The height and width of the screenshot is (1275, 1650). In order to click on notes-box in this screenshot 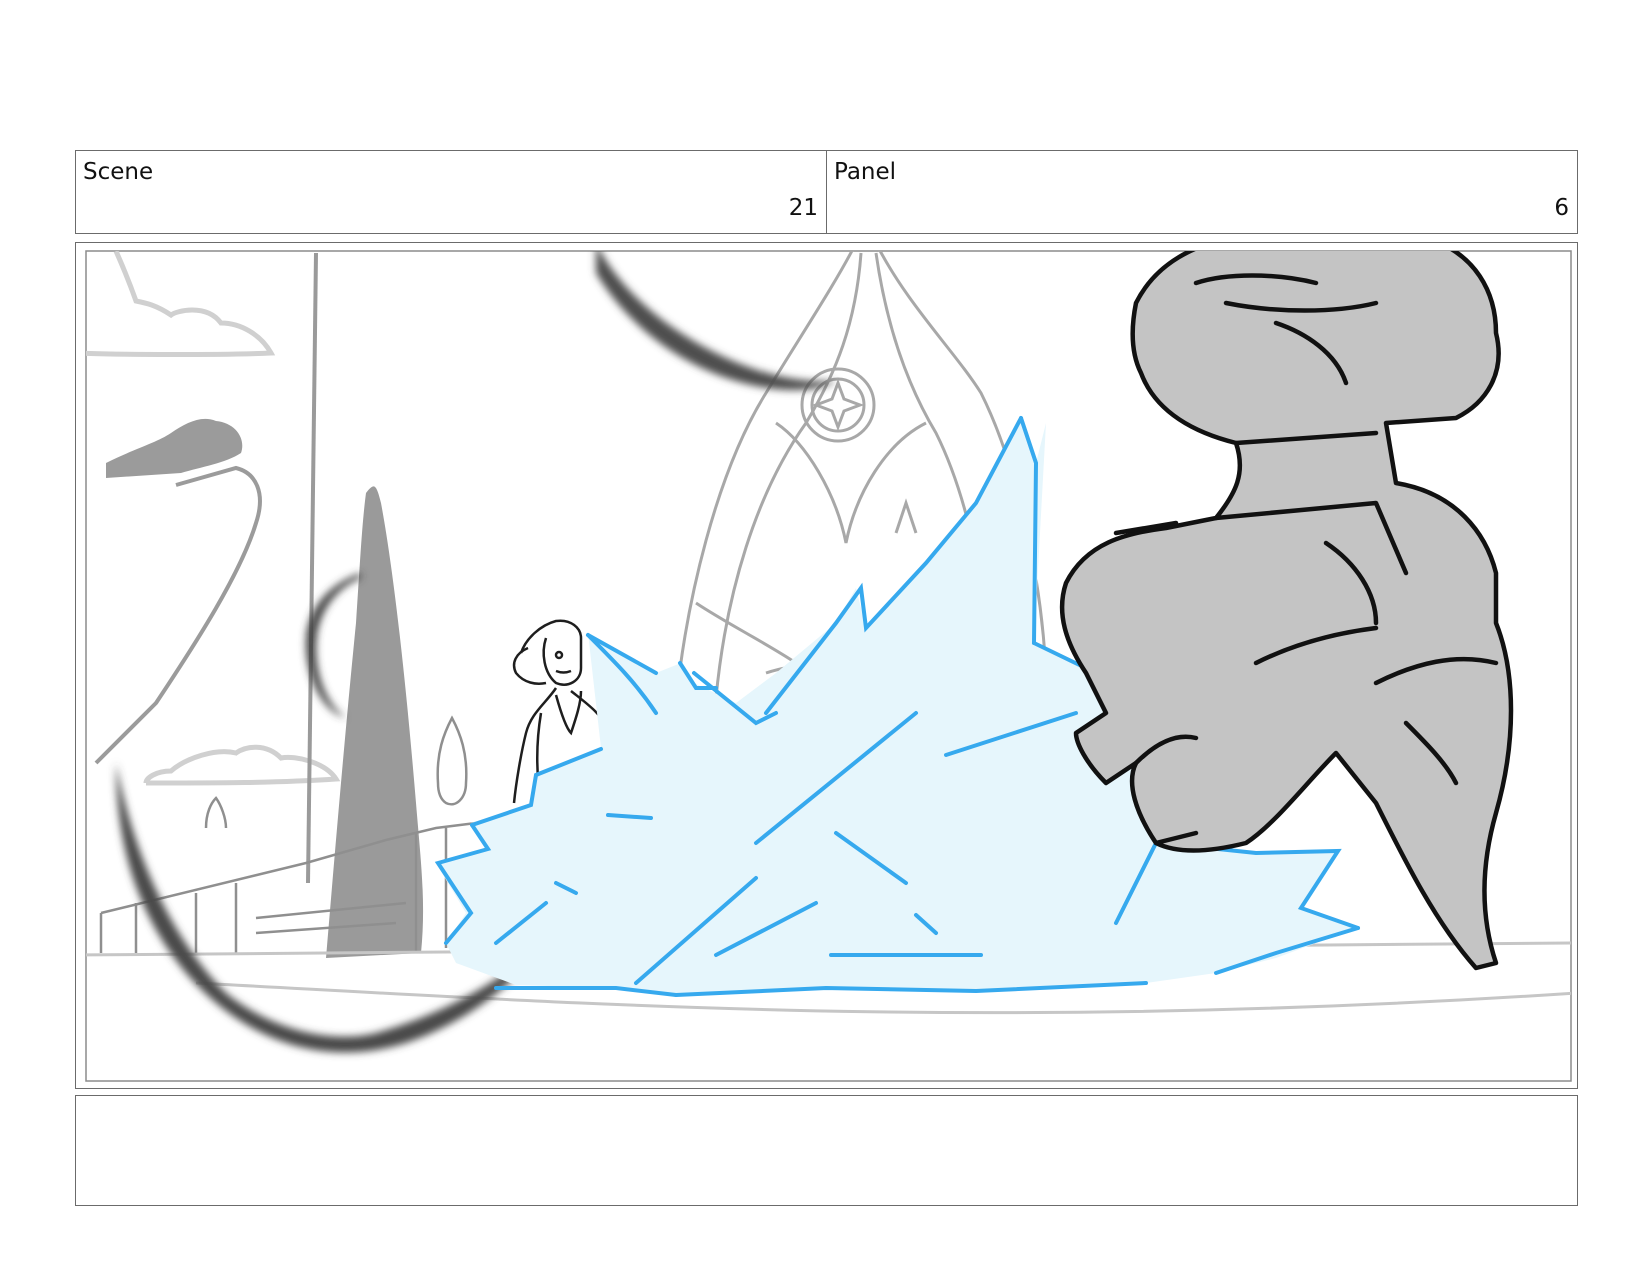, I will do `click(826, 1150)`.